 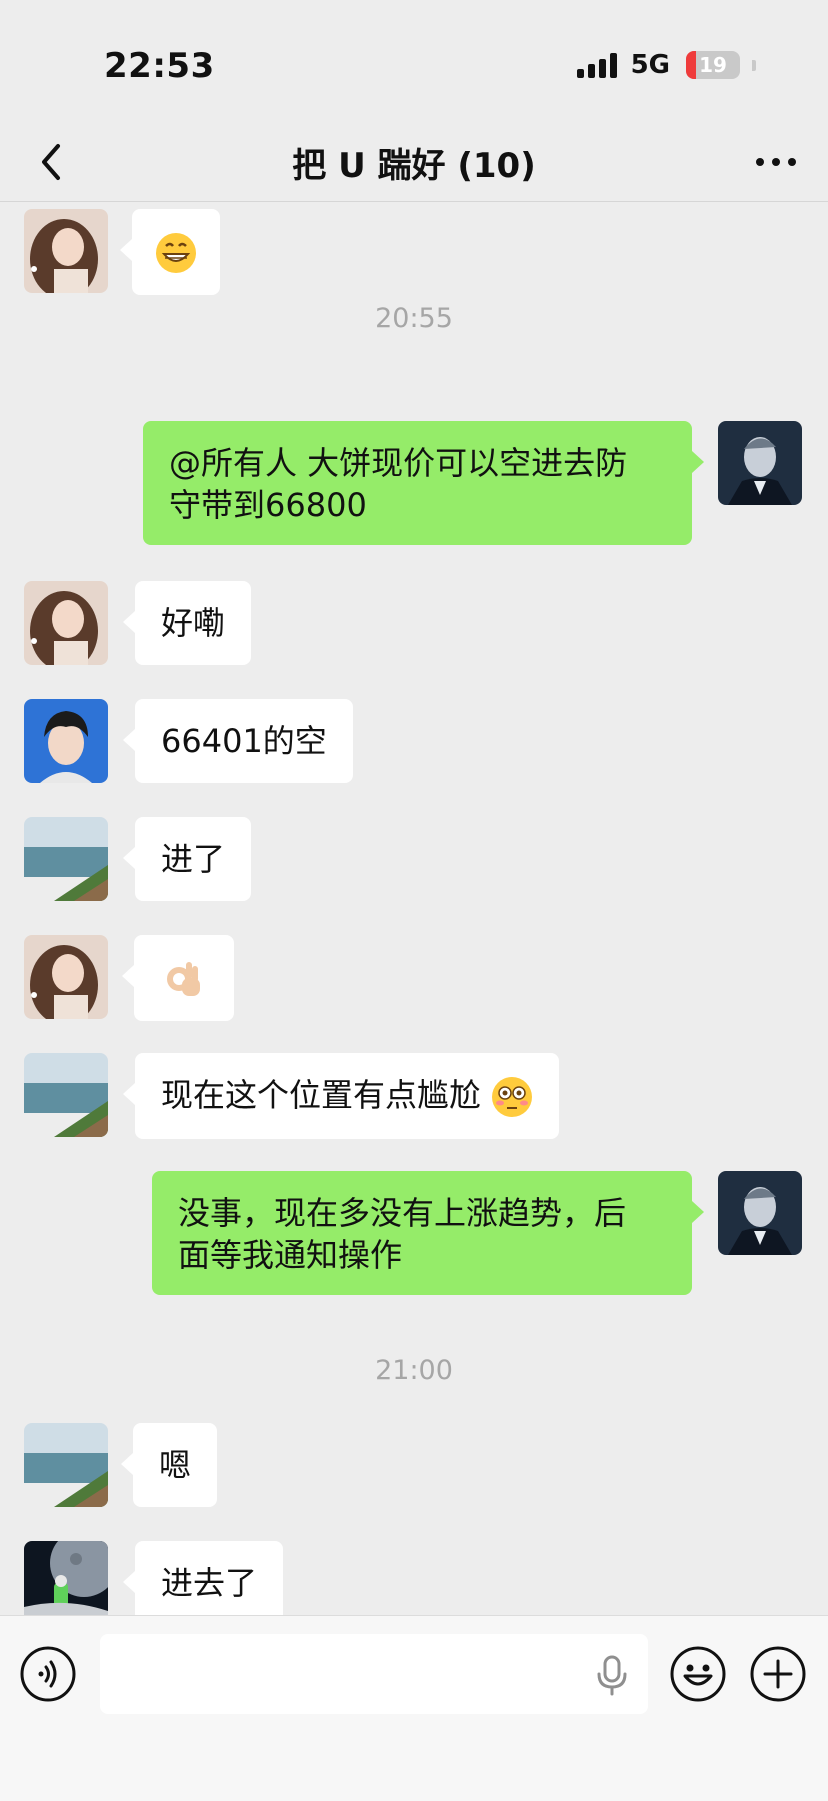 What do you see at coordinates (698, 1674) in the screenshot?
I see `emoji-picker-icon` at bounding box center [698, 1674].